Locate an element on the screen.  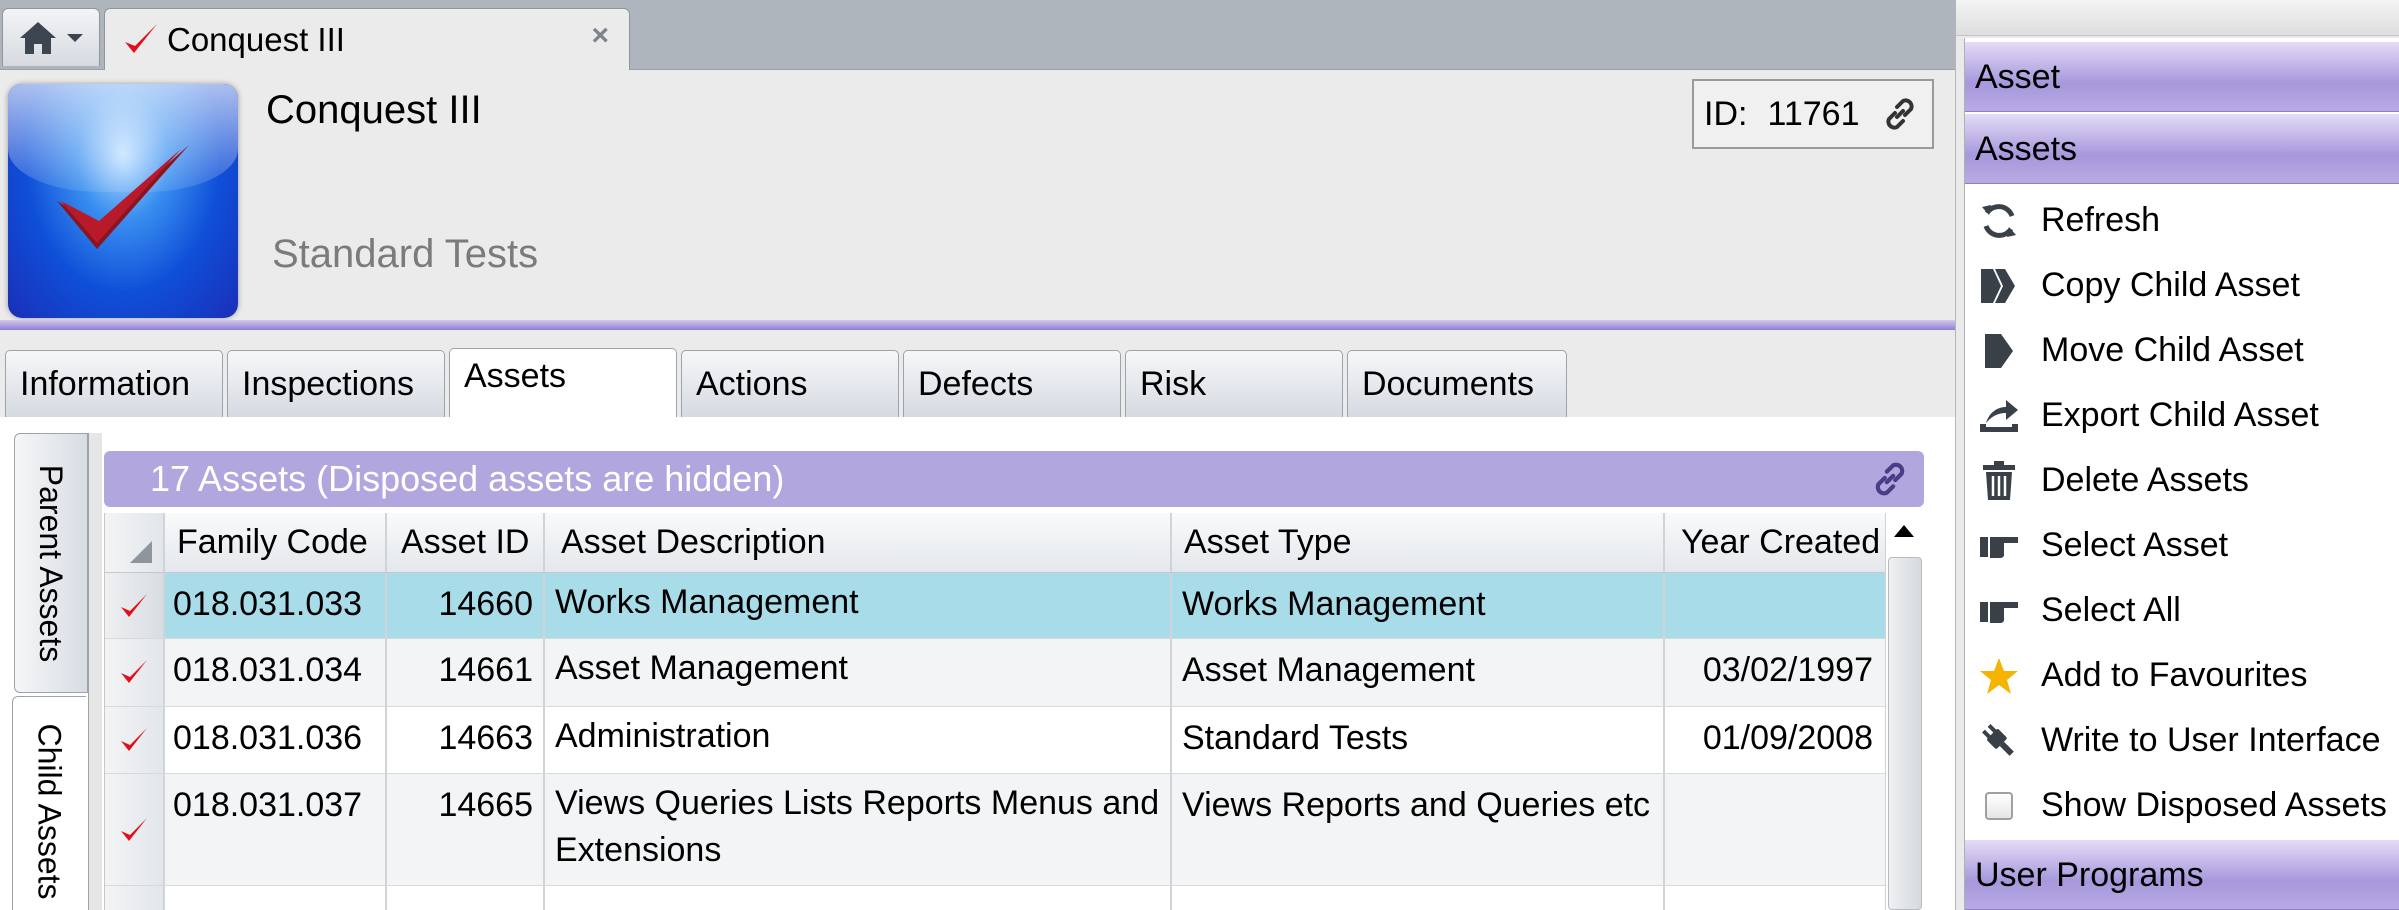
cell-asset-id: 14665 is located at coordinates (466, 829).